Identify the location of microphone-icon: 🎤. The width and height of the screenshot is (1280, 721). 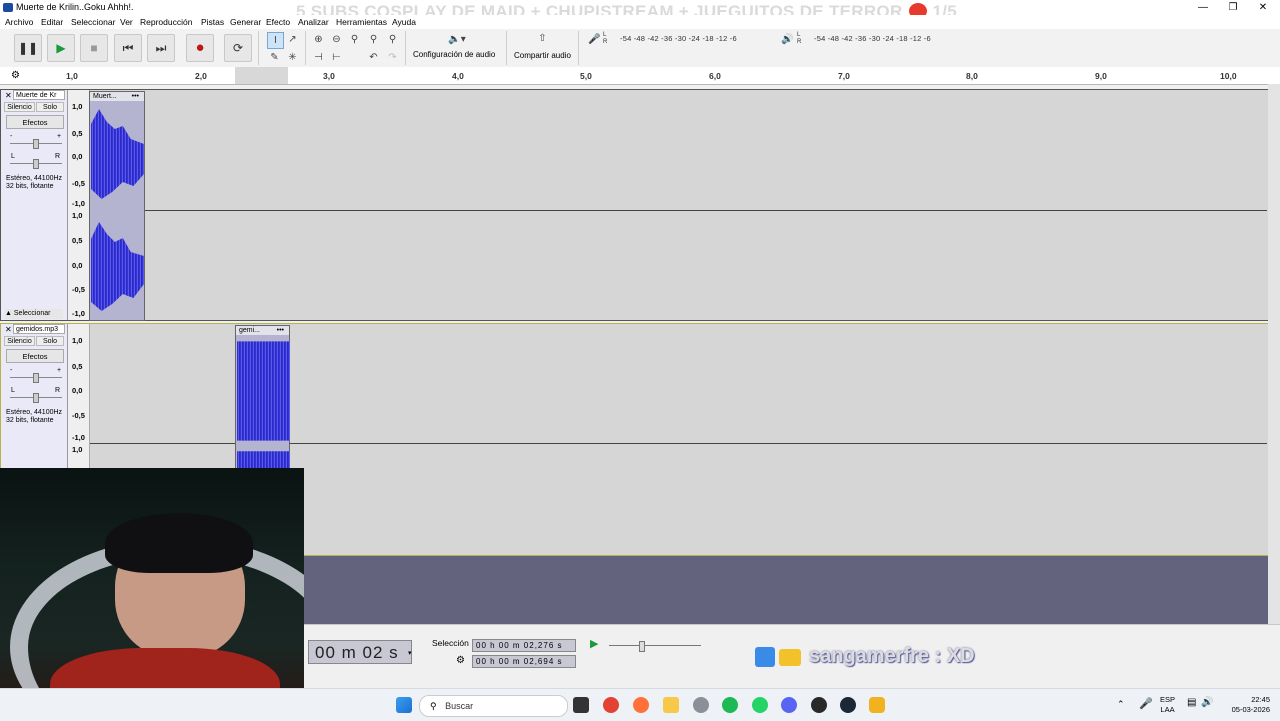
(594, 39).